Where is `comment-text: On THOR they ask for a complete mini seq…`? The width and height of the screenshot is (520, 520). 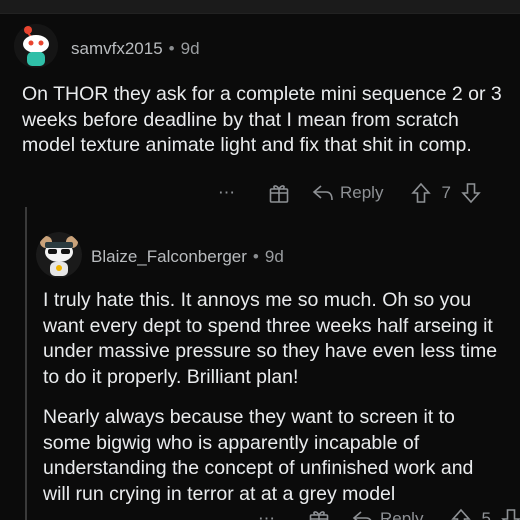 comment-text: On THOR they ask for a complete mini seq… is located at coordinates (262, 119).